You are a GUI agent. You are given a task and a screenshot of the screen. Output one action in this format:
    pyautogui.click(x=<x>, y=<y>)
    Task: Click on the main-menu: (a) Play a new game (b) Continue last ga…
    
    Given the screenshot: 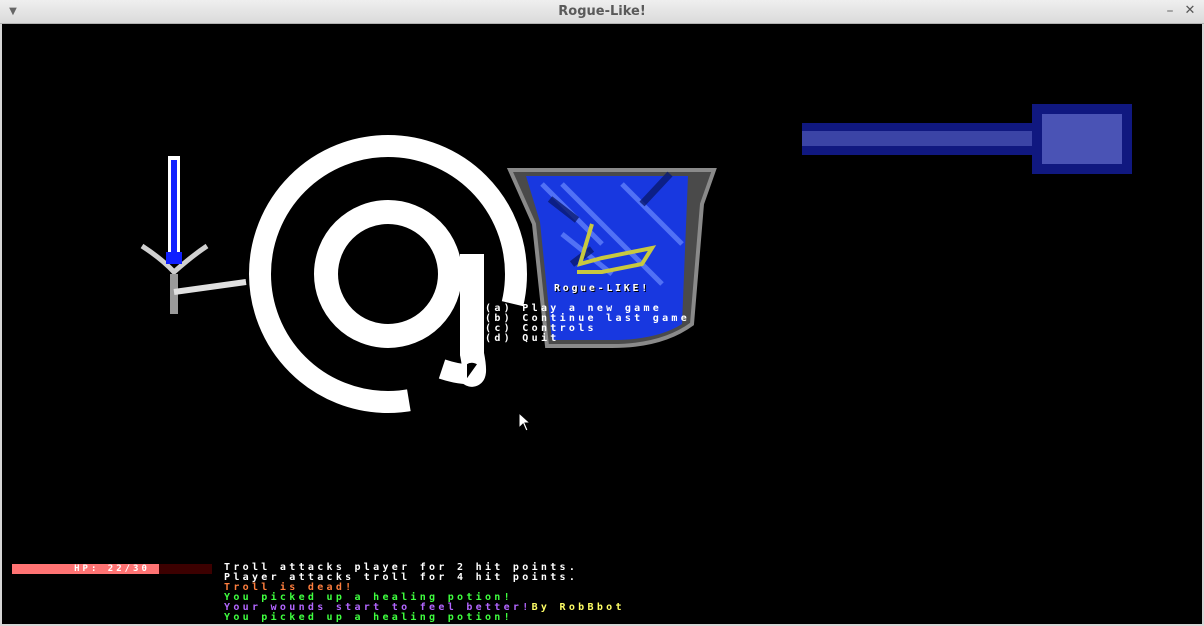 What is the action you would take?
    pyautogui.click(x=587, y=324)
    